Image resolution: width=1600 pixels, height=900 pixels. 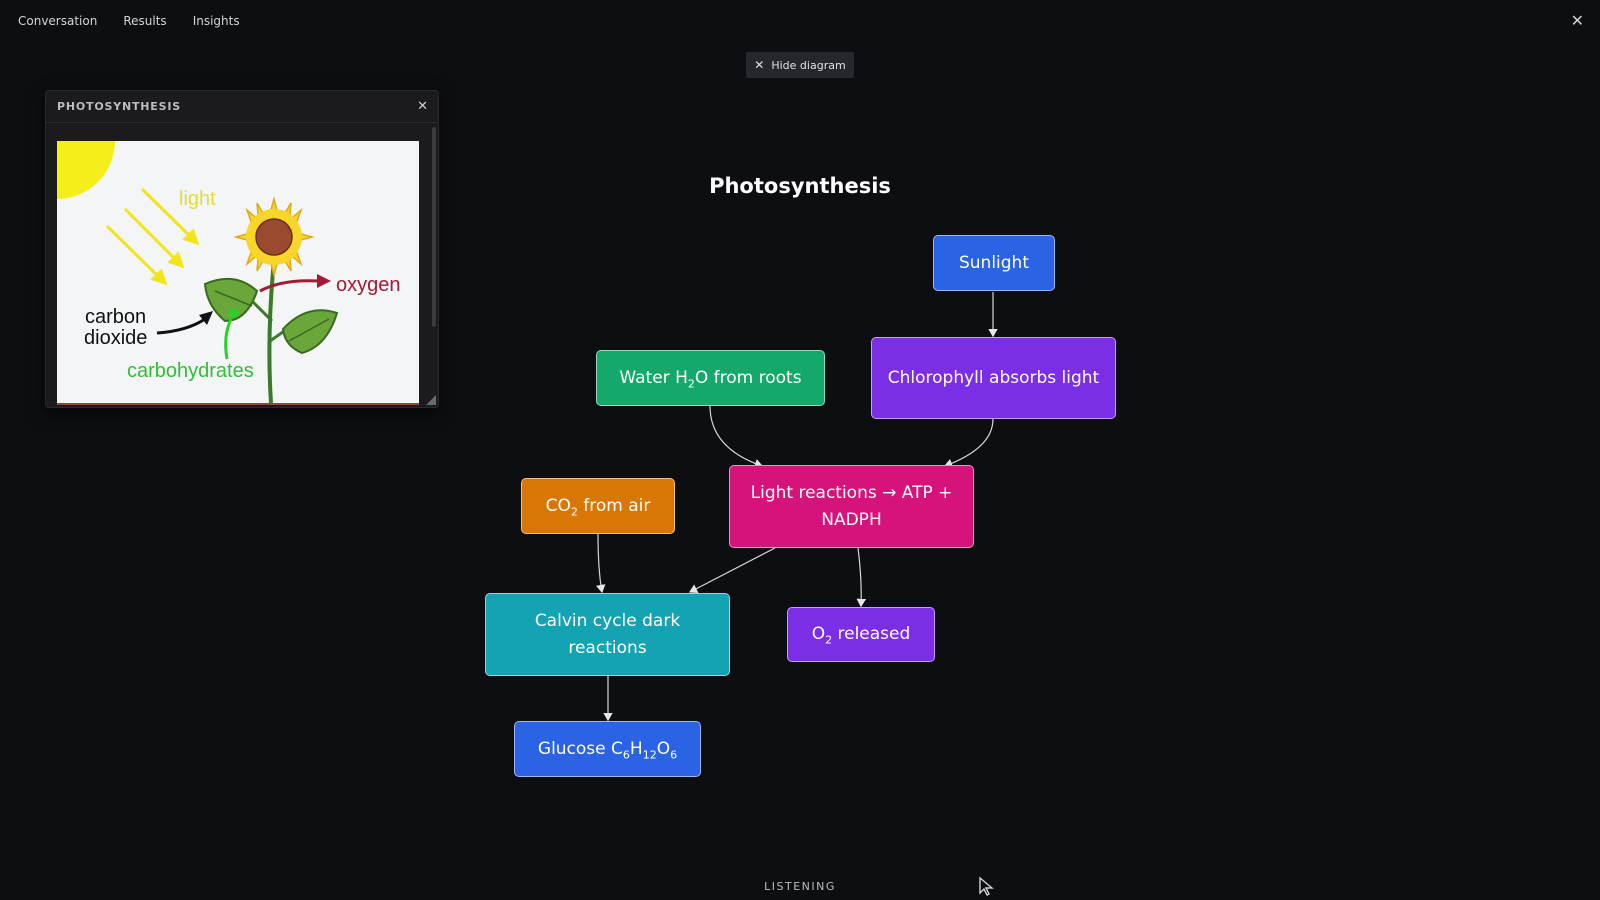 I want to click on edge-co2-calvin, so click(x=600, y=563).